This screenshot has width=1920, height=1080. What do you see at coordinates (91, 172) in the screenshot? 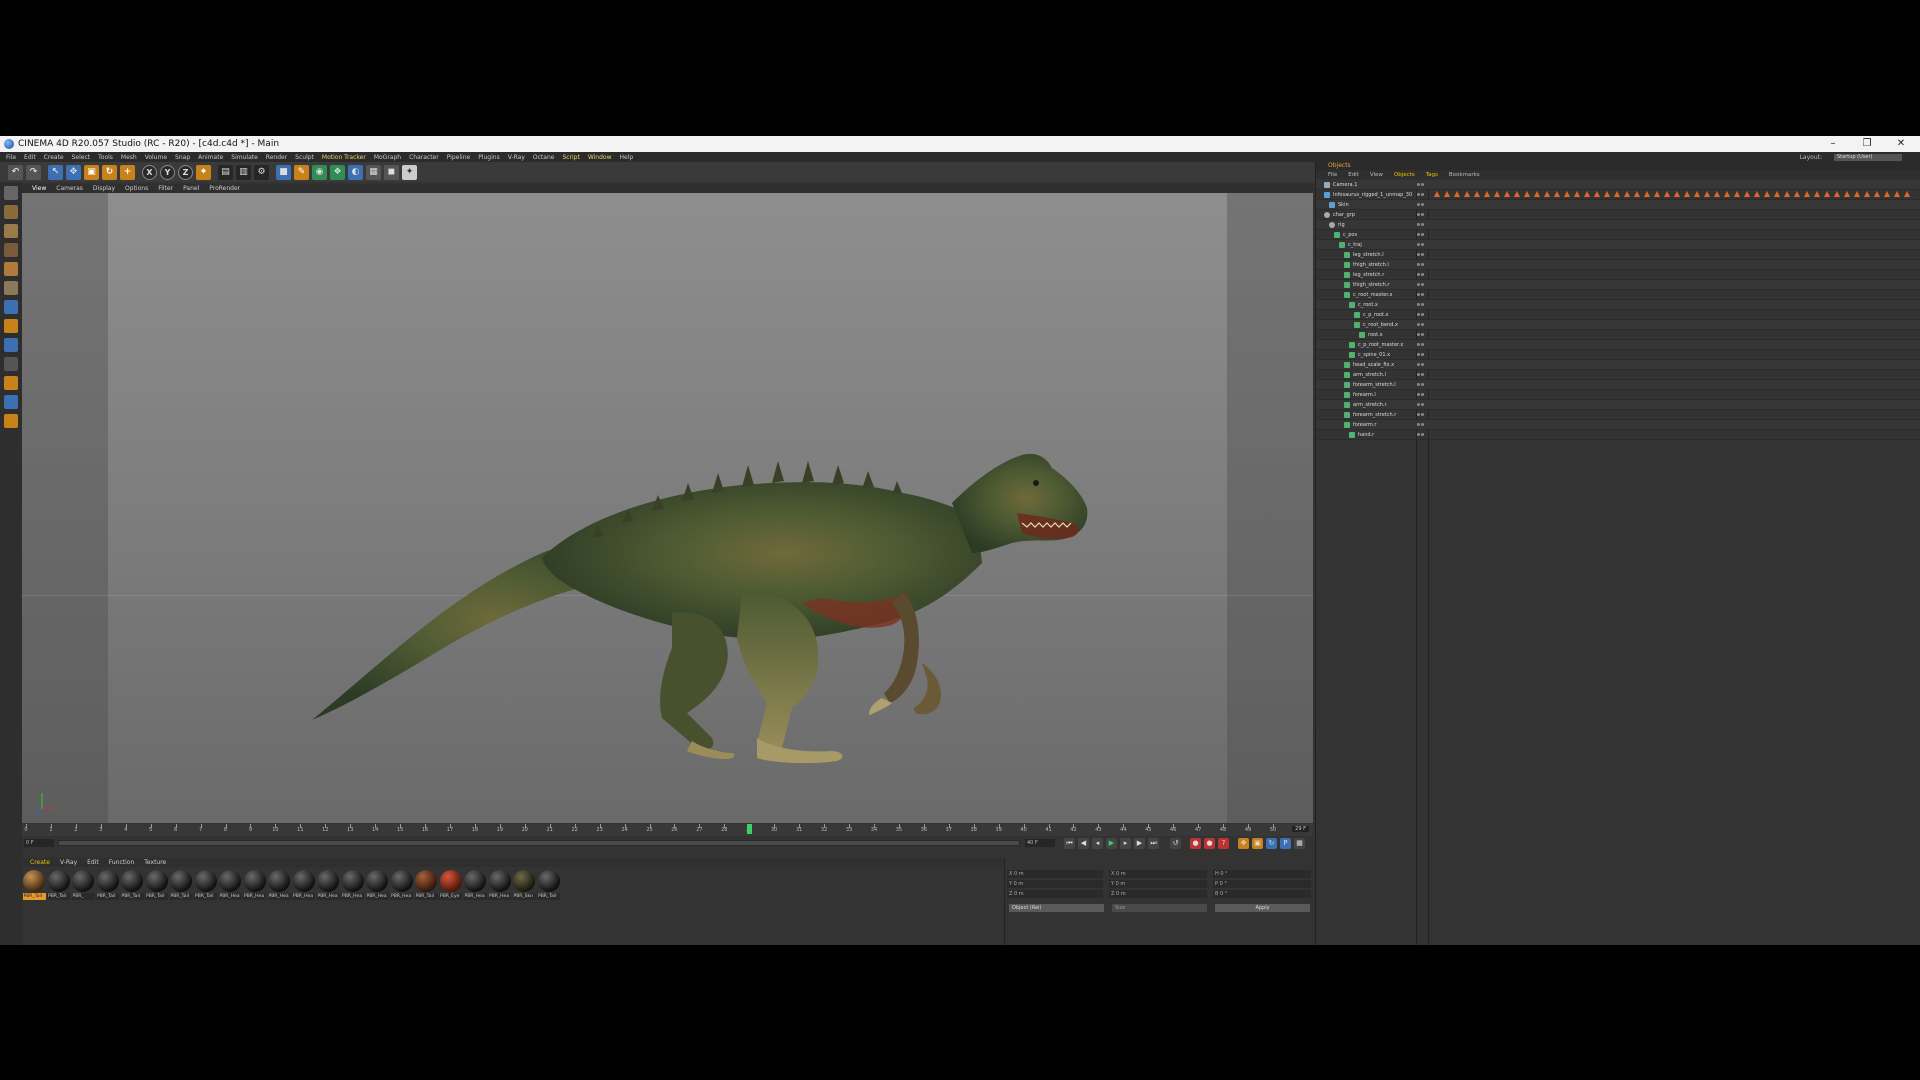
I see `scale-icon: ▣` at bounding box center [91, 172].